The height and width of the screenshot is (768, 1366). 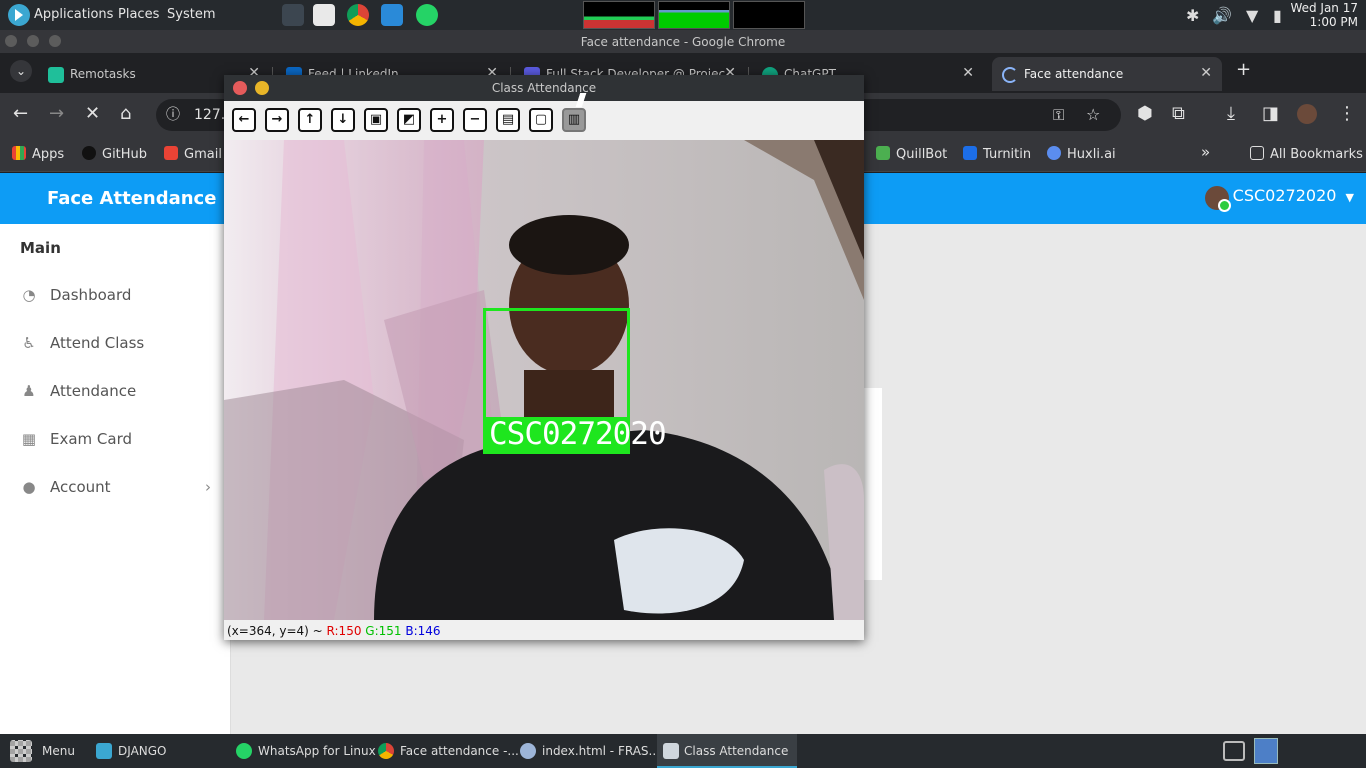 What do you see at coordinates (1306, 154) in the screenshot?
I see `bookmark-all-bookmarks: All Bookmarks` at bounding box center [1306, 154].